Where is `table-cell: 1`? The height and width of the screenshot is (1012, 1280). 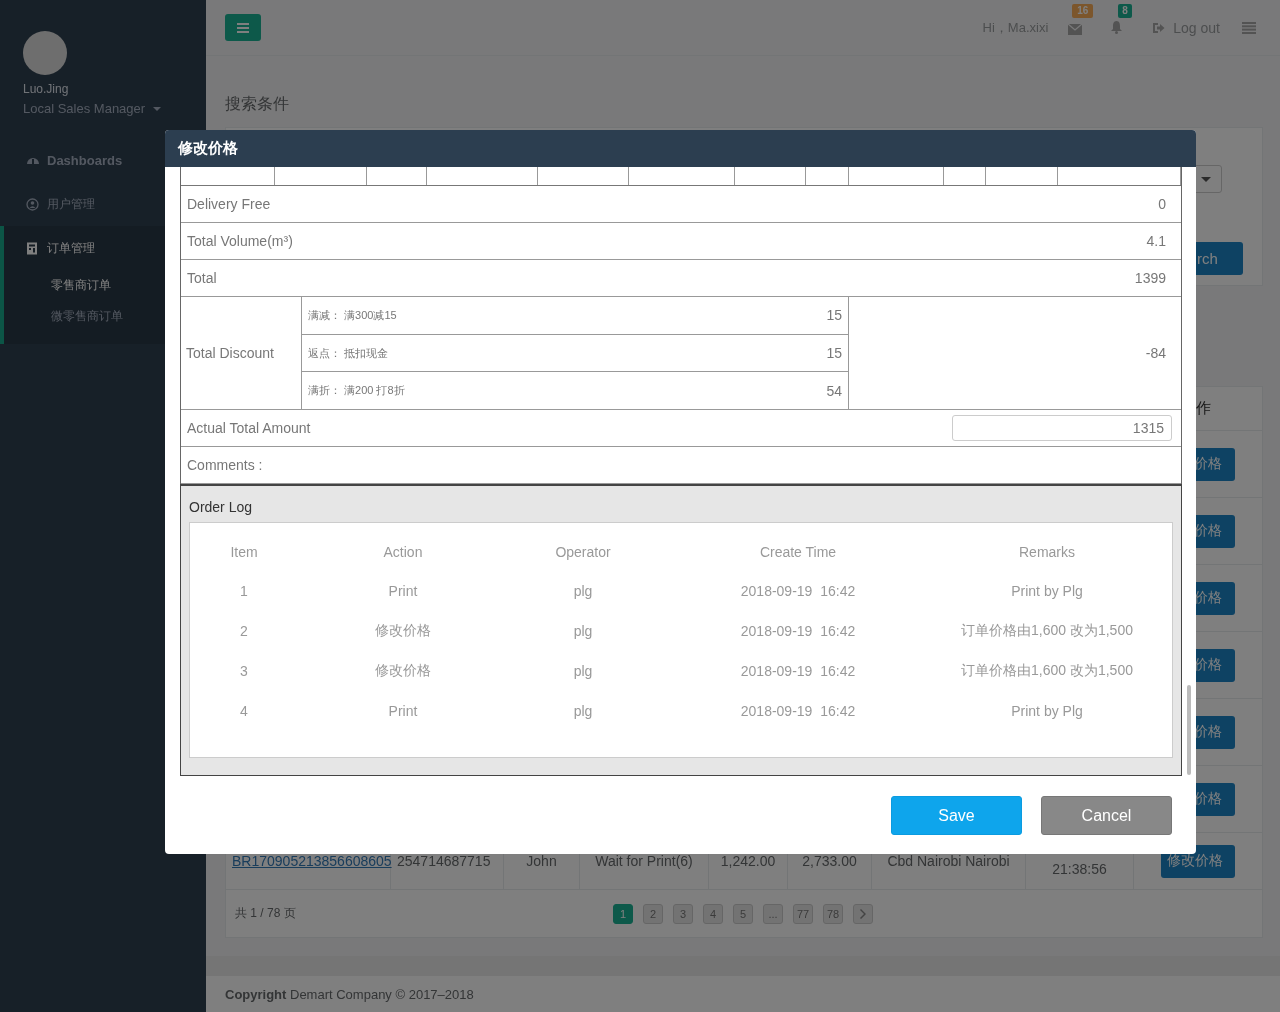 table-cell: 1 is located at coordinates (244, 591).